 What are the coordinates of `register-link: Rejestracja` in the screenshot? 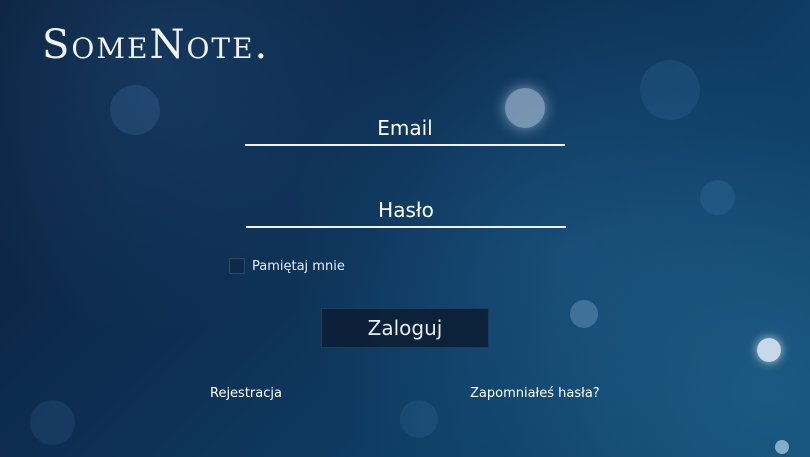 It's located at (246, 393).